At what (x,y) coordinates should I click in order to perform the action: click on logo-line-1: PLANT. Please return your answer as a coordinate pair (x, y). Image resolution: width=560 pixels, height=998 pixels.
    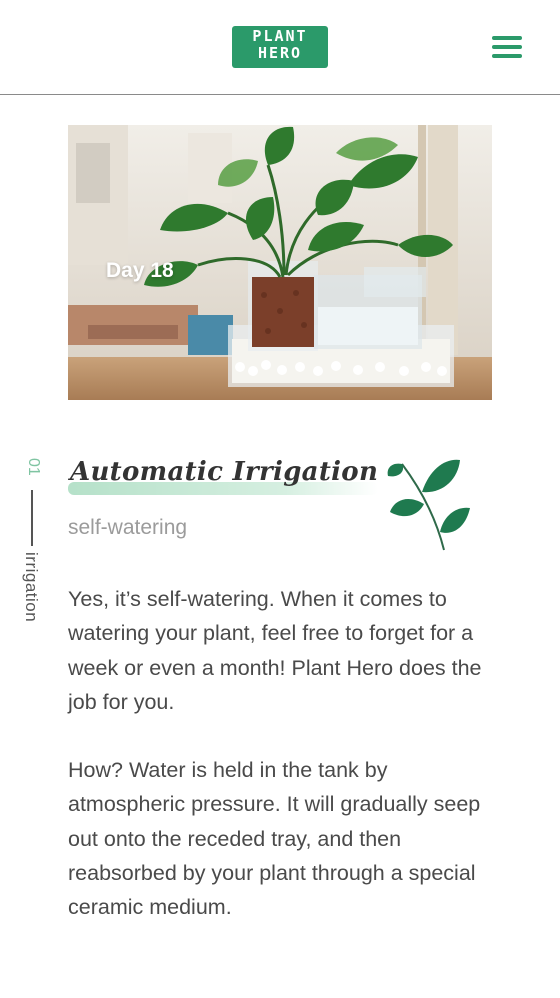
    Looking at the image, I should click on (280, 36).